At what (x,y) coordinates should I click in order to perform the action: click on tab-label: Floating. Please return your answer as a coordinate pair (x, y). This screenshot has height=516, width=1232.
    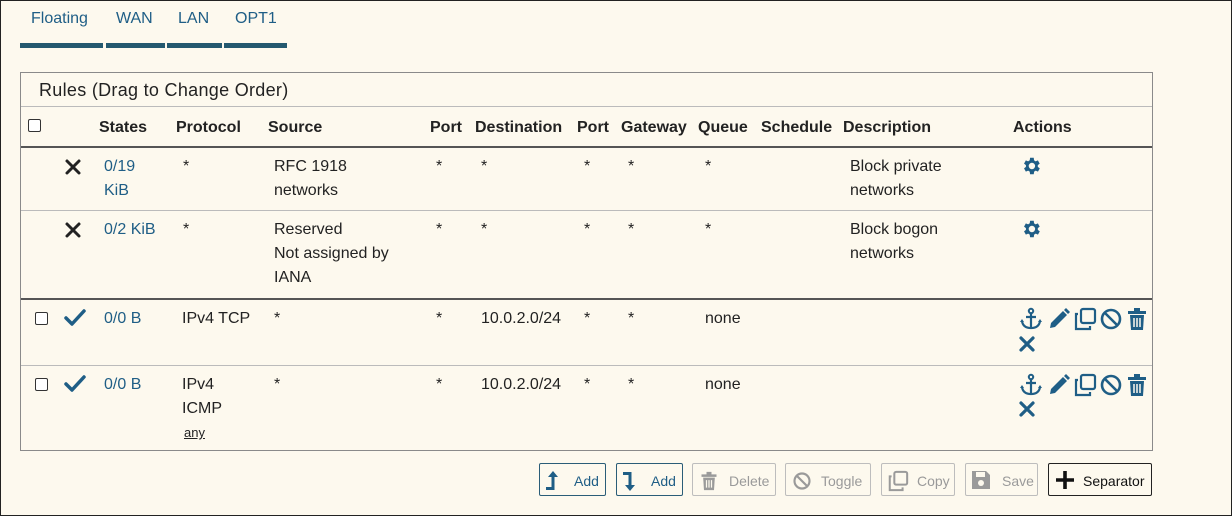
    Looking at the image, I should click on (59, 18).